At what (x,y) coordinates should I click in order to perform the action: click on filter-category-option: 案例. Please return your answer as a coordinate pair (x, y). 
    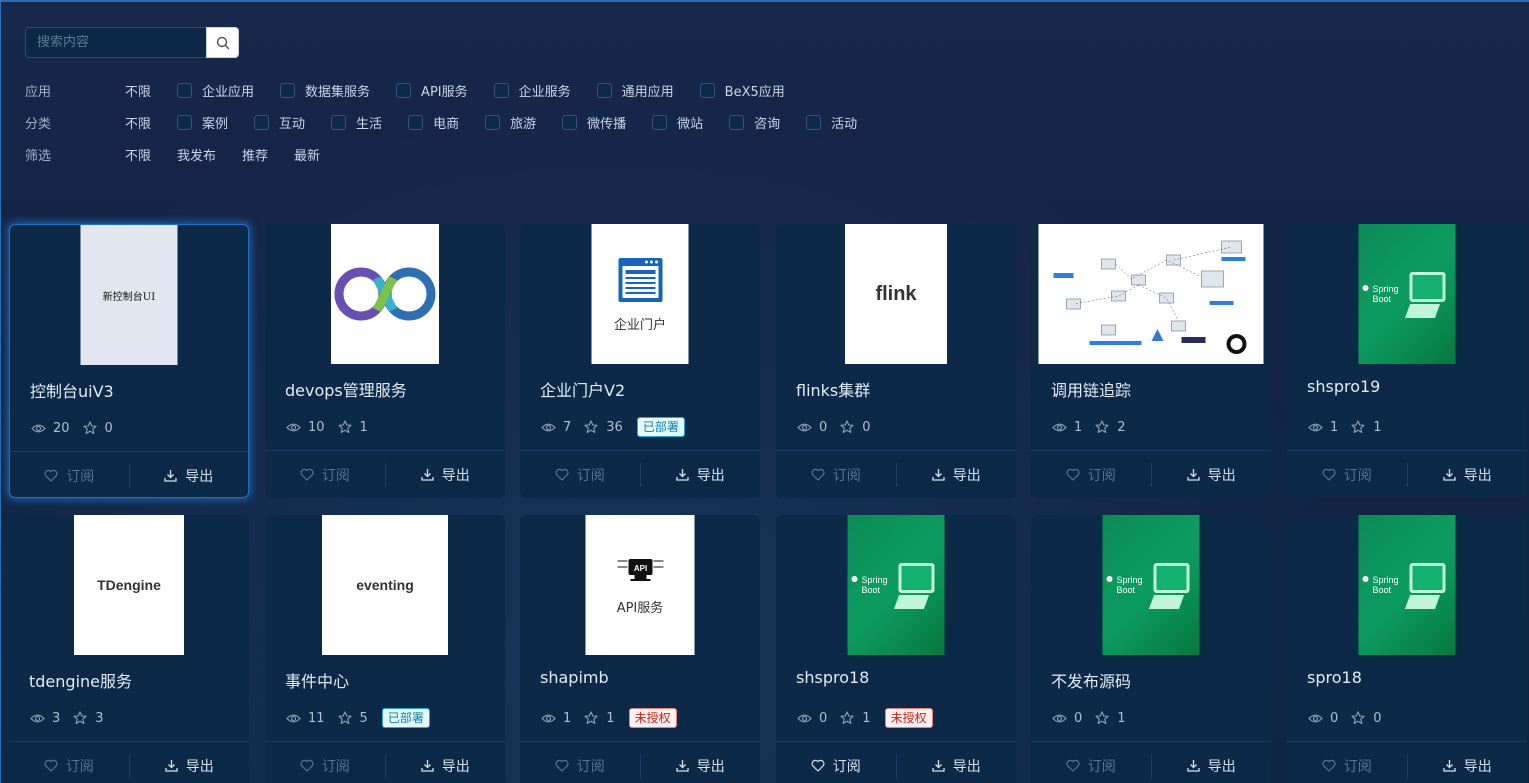
    Looking at the image, I should click on (202, 122).